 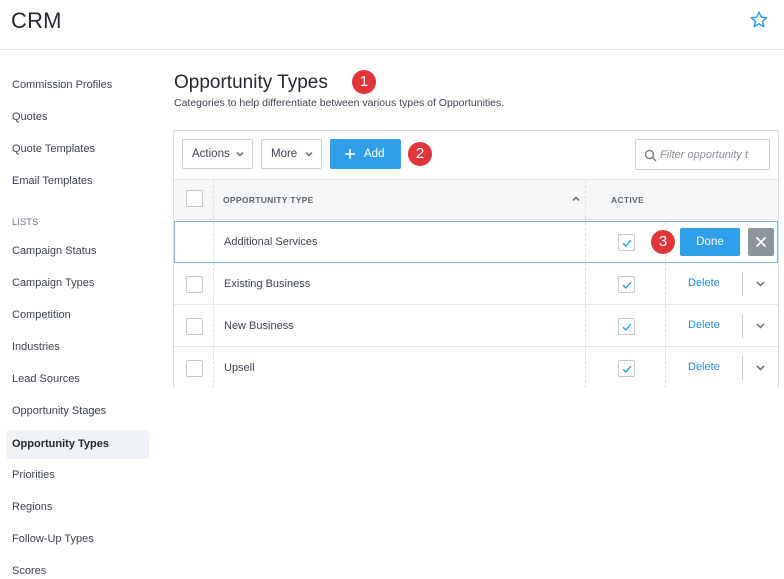 What do you see at coordinates (627, 200) in the screenshot?
I see `column-header-active: ACTIVE` at bounding box center [627, 200].